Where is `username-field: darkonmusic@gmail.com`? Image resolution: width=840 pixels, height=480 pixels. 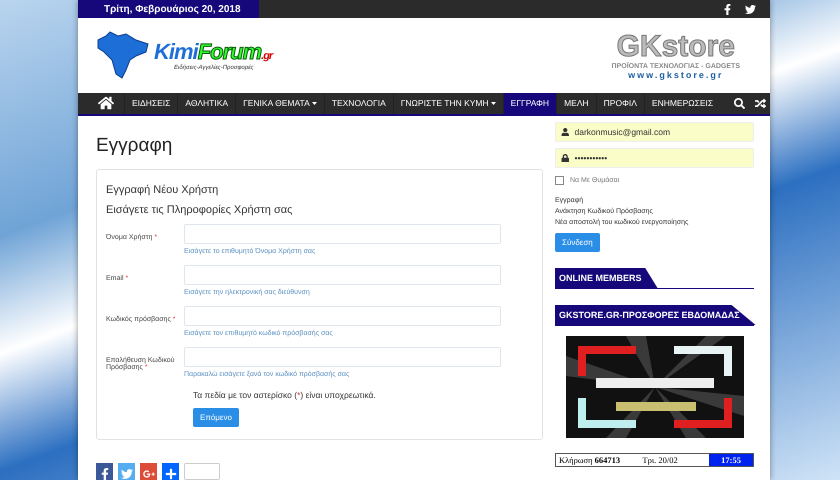
username-field: darkonmusic@gmail.com is located at coordinates (654, 132).